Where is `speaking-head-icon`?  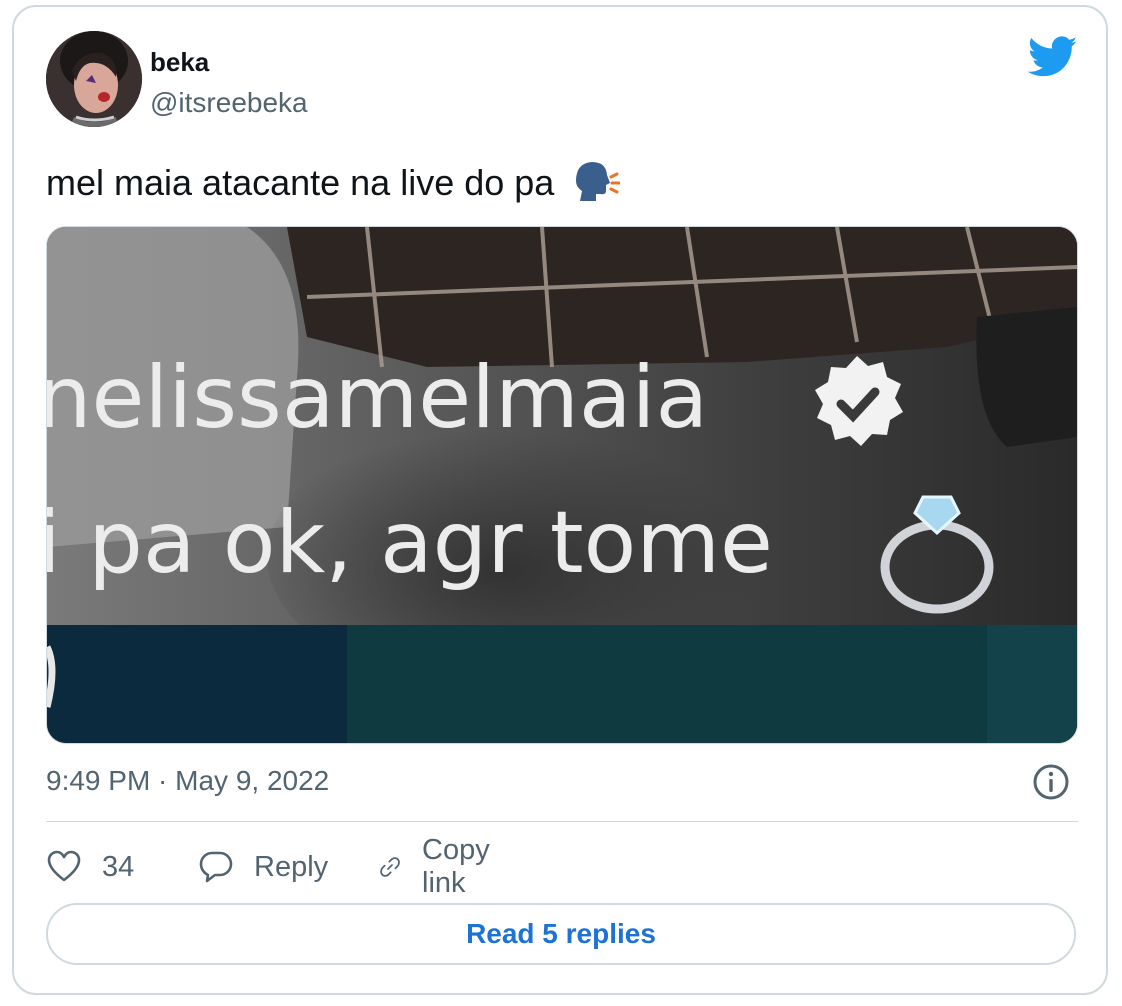 speaking-head-icon is located at coordinates (596, 181).